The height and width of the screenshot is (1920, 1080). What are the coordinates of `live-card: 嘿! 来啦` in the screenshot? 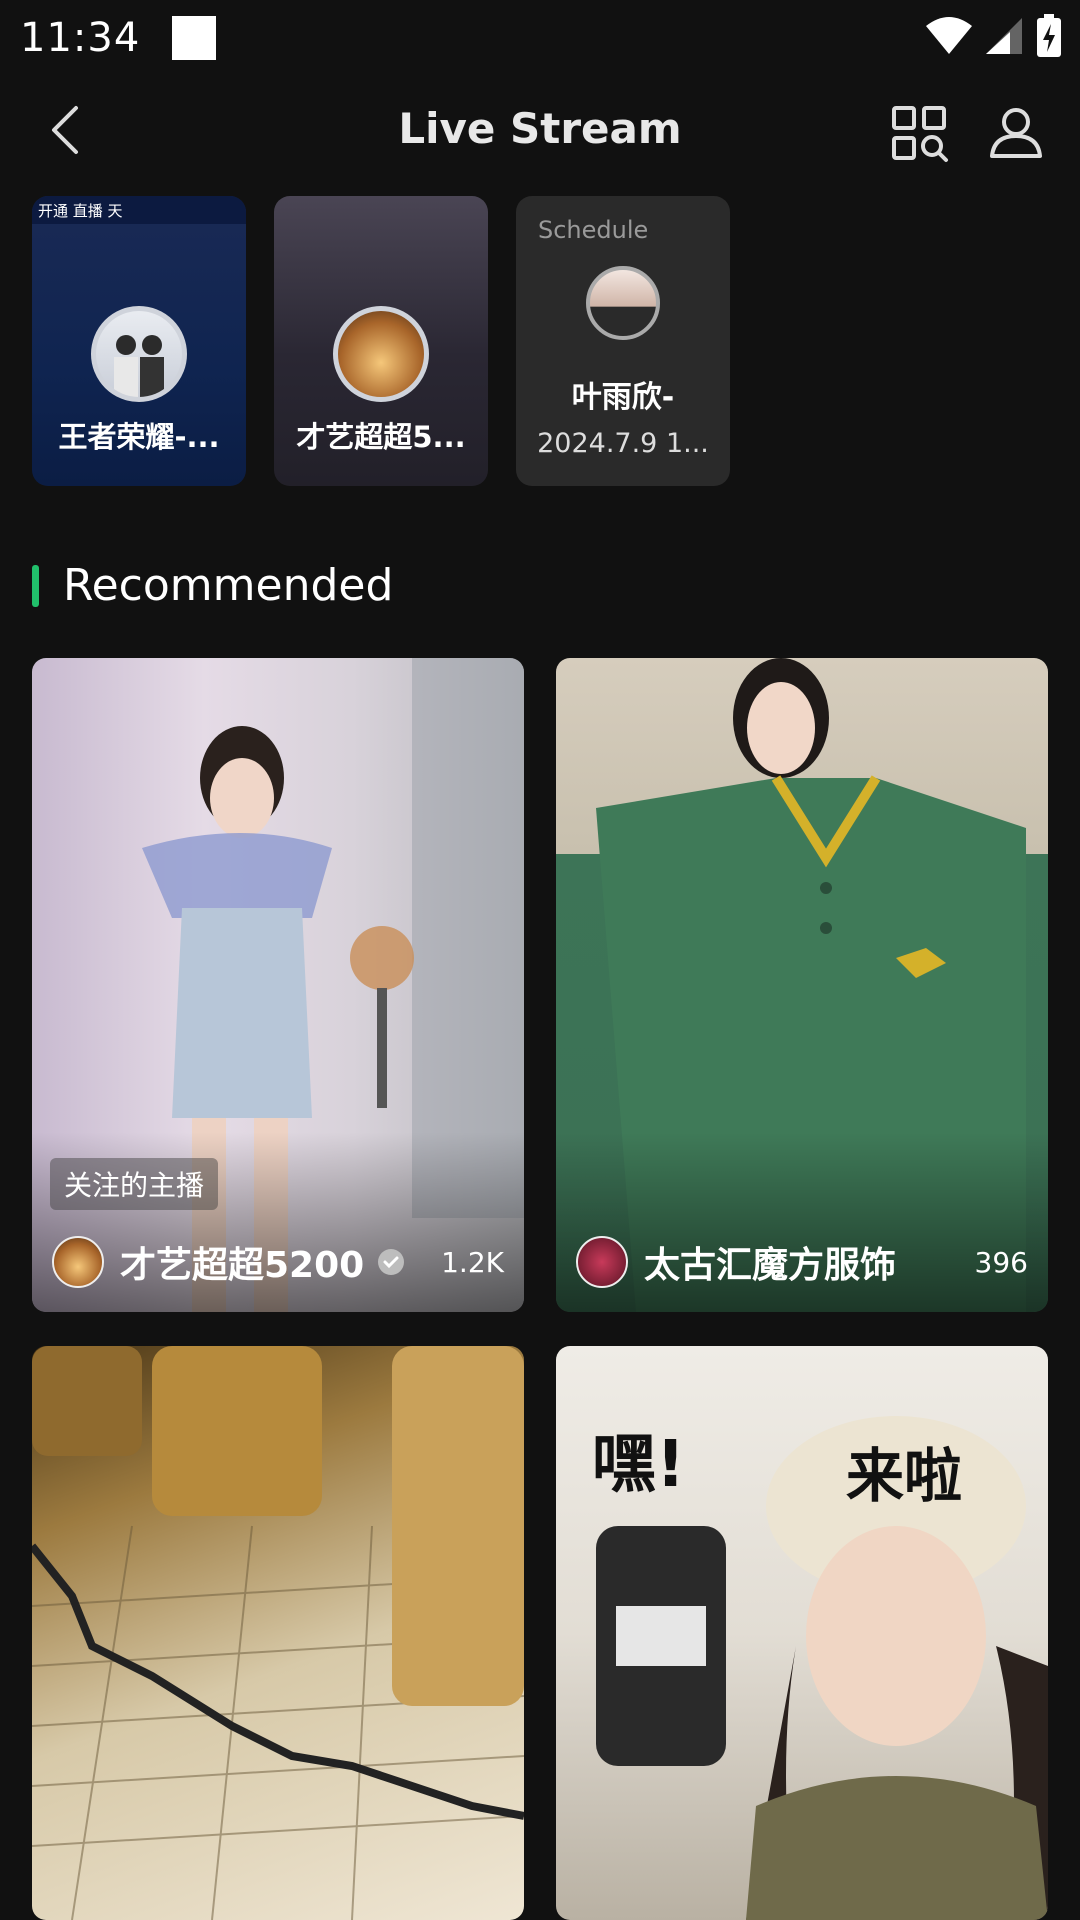 It's located at (802, 1633).